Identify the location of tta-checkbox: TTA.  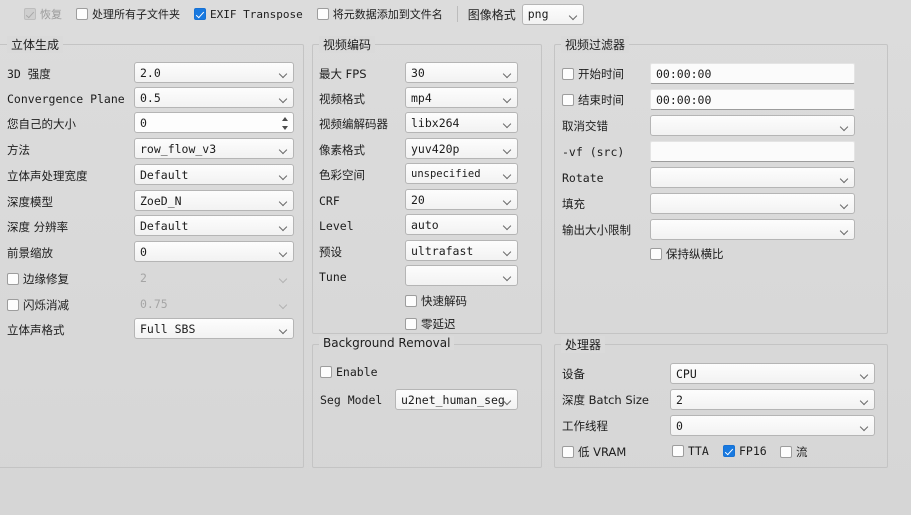
(690, 451).